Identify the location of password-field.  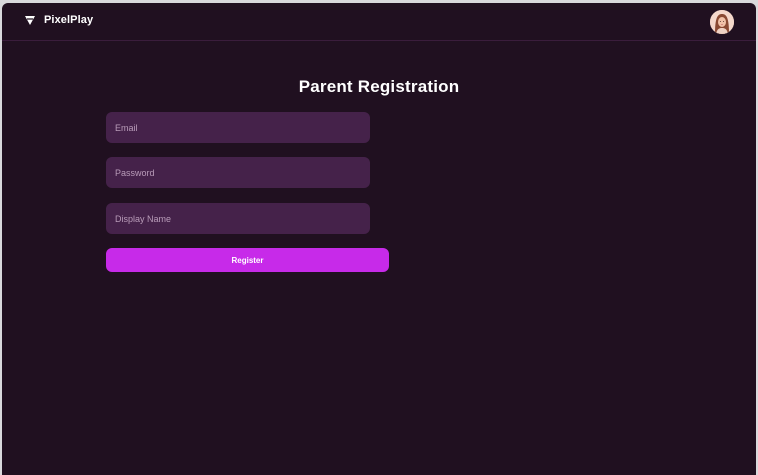
(238, 172).